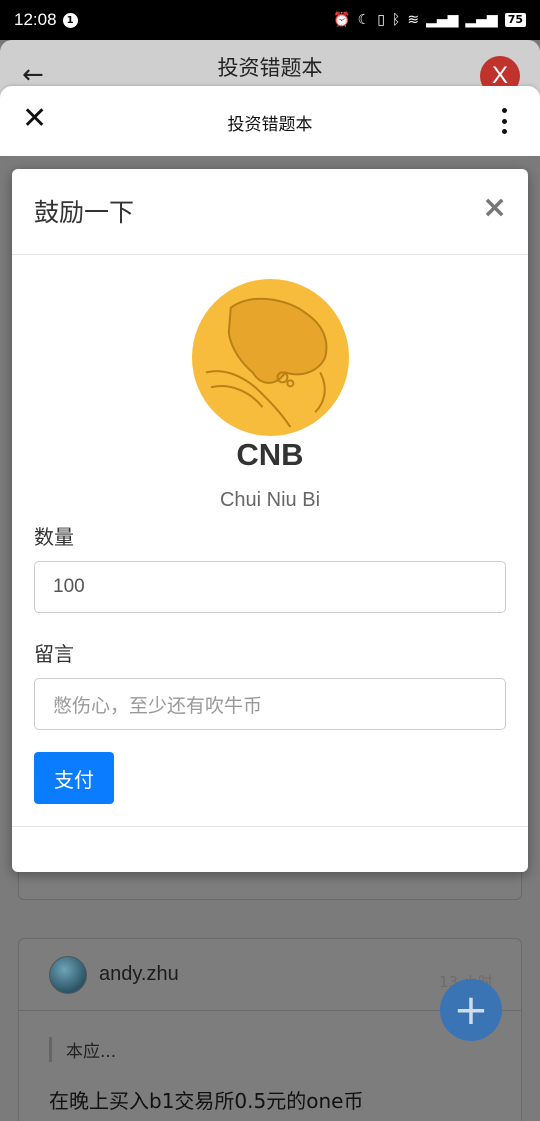 The height and width of the screenshot is (1121, 540). I want to click on modal-header: 鼓励一下 ×, so click(270, 212).